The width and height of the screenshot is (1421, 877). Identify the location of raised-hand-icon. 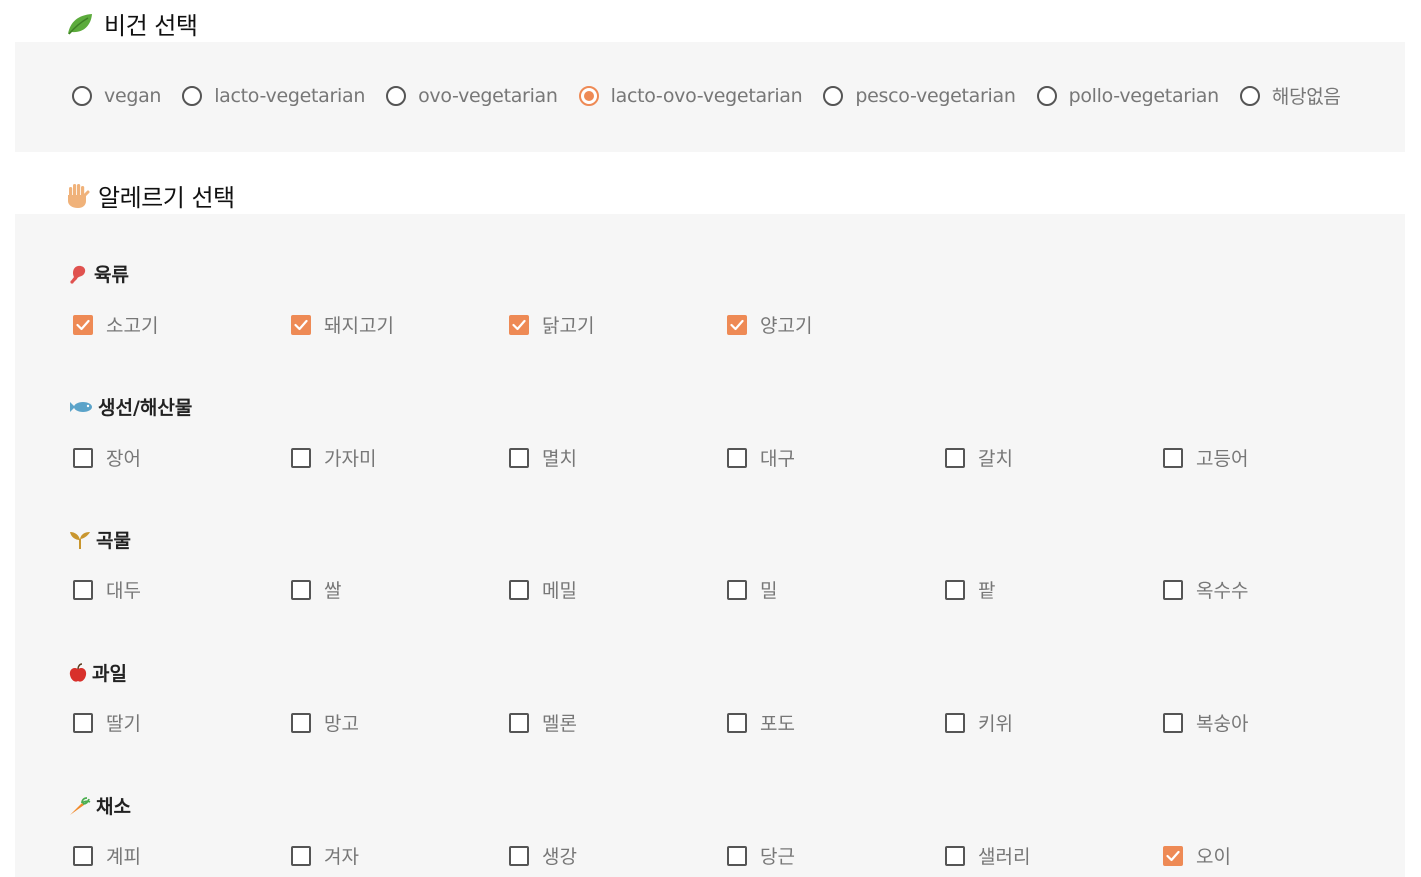
(78, 196).